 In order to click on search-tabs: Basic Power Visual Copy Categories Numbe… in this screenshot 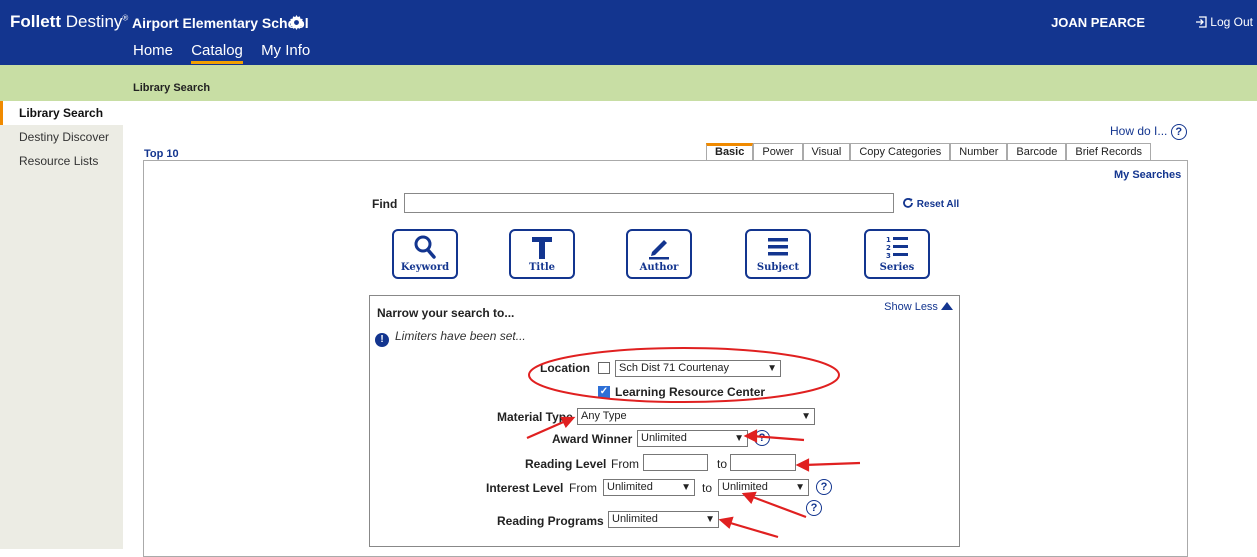, I will do `click(928, 151)`.